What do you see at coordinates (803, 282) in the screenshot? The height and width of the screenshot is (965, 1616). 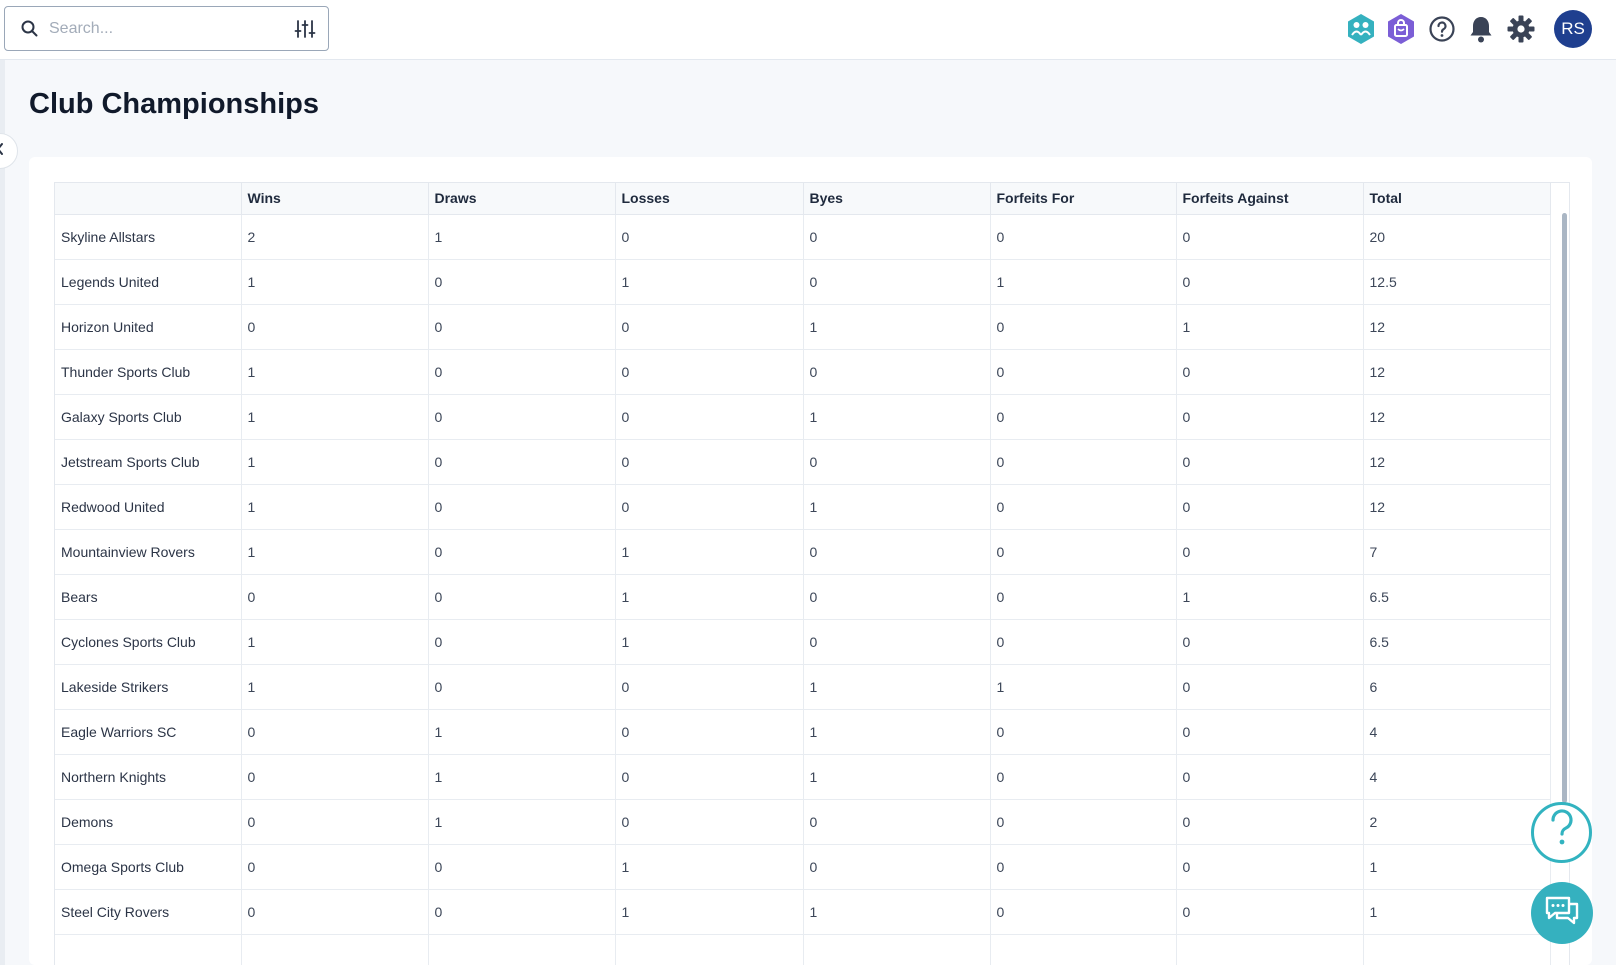 I see `table-row: Legends United 1 0 1 0 1 0 12.5` at bounding box center [803, 282].